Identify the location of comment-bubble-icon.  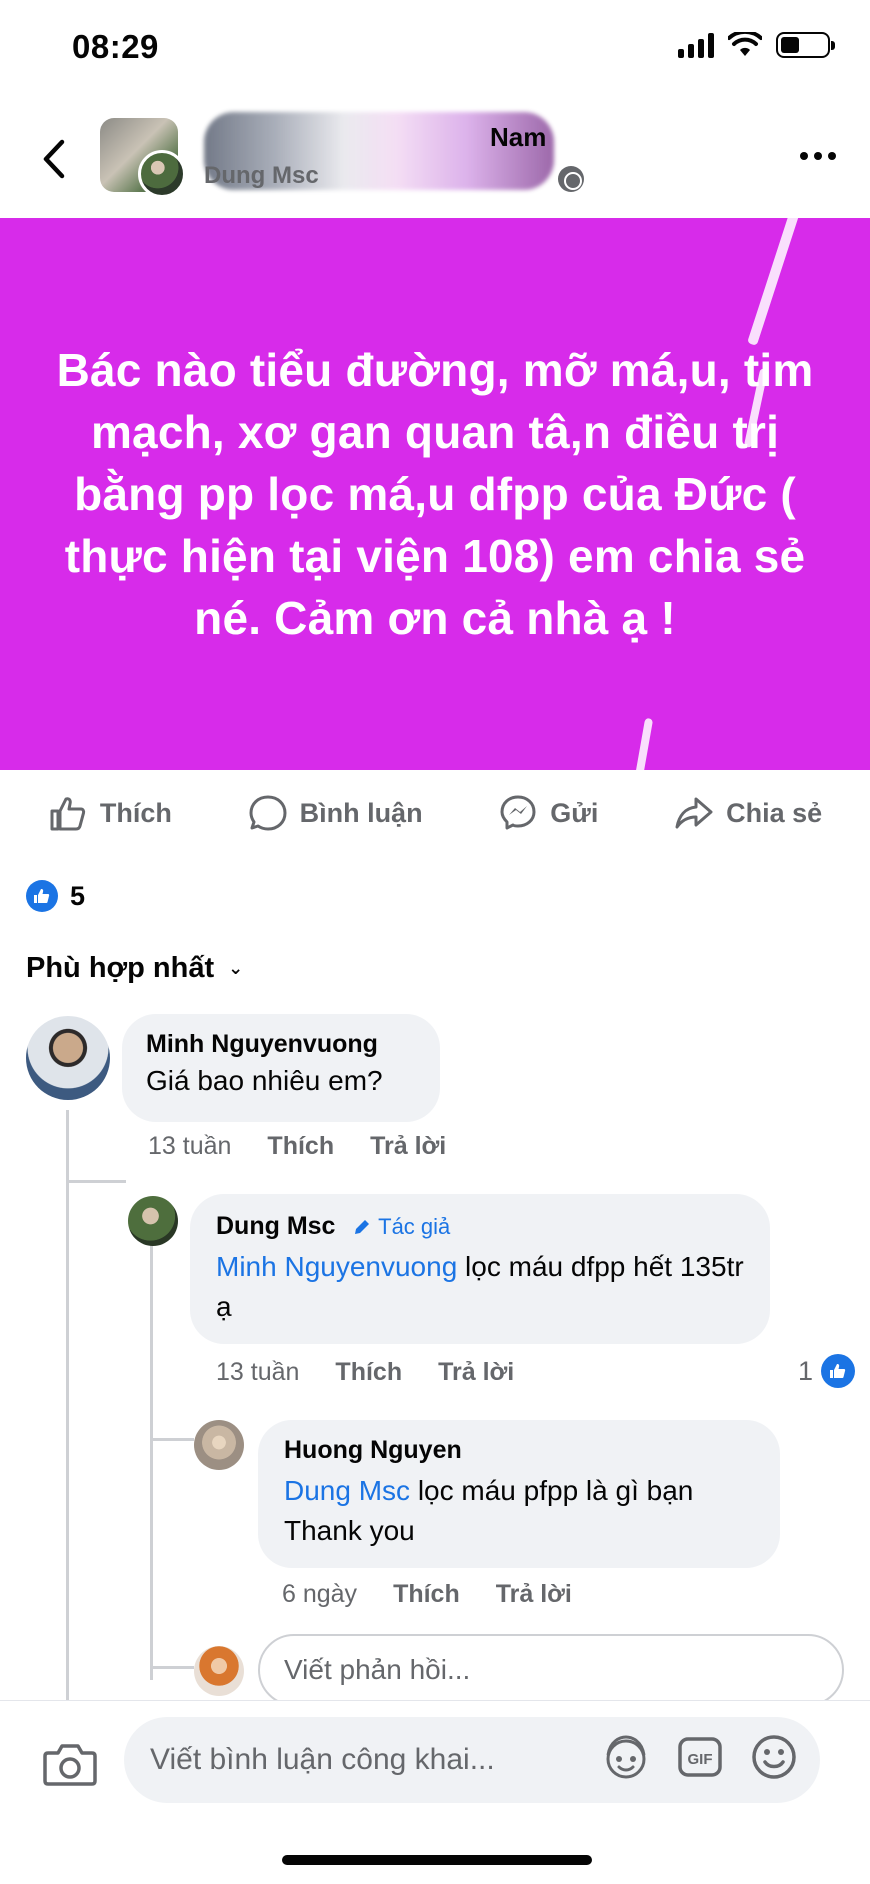
(268, 813).